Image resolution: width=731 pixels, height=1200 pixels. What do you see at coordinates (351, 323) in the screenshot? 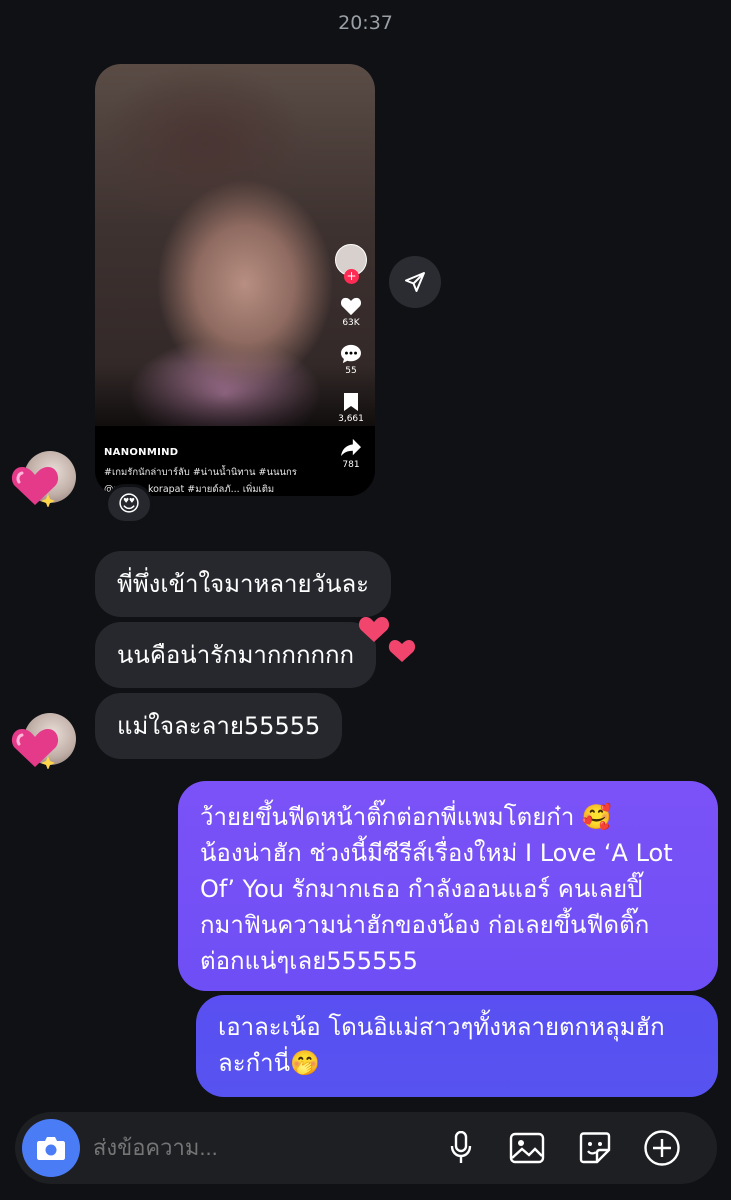
I see `likes-count: 63K` at bounding box center [351, 323].